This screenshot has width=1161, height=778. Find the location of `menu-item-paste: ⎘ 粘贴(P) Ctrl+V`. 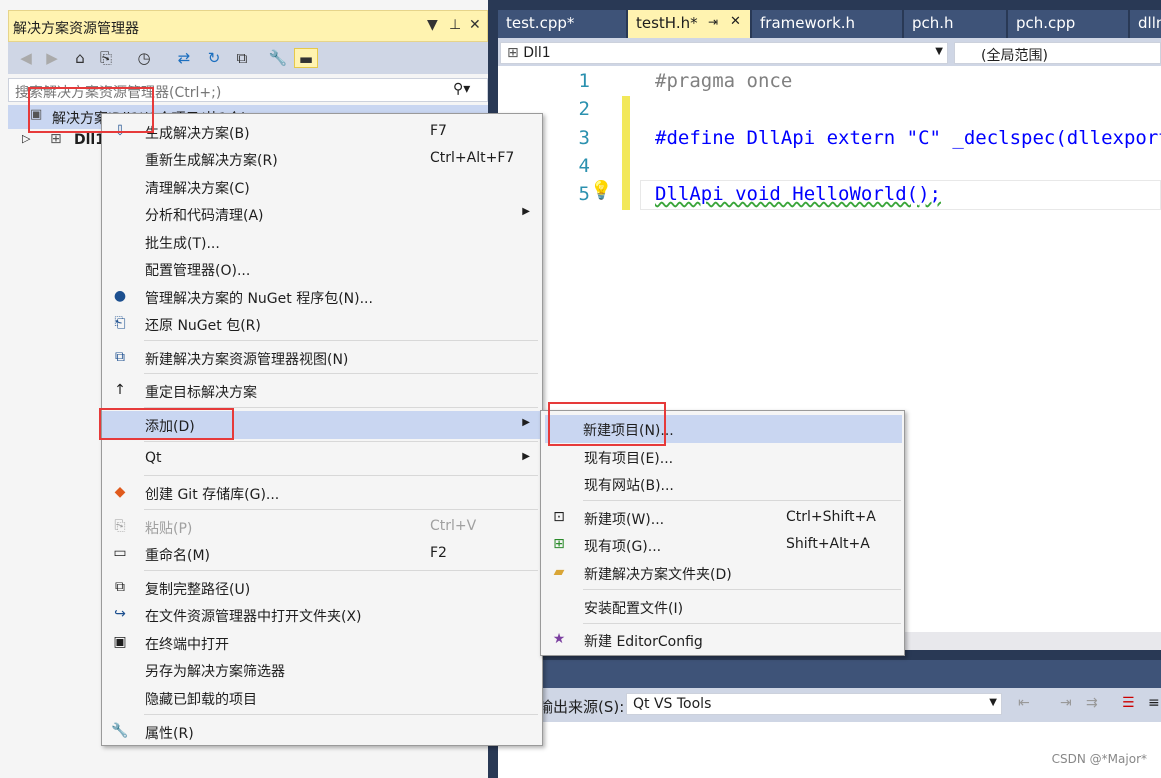

menu-item-paste: ⎘ 粘贴(P) Ctrl+V is located at coordinates (322, 527).